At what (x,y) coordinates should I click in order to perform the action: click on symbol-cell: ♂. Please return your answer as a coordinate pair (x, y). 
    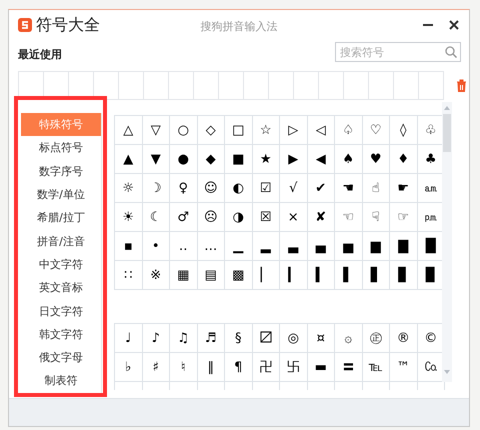
    Looking at the image, I should click on (184, 217).